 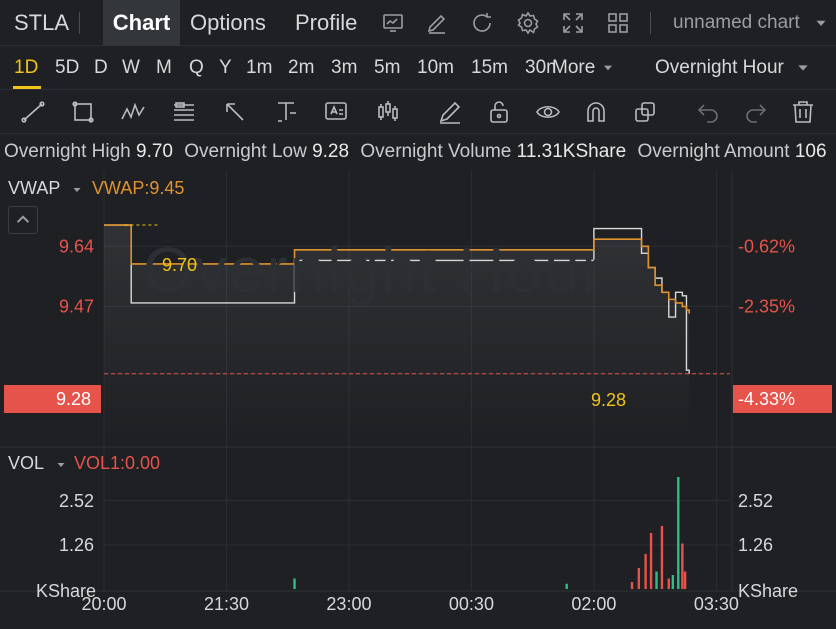 I want to click on volume-value-label: VOL1:0.00, so click(x=117, y=463).